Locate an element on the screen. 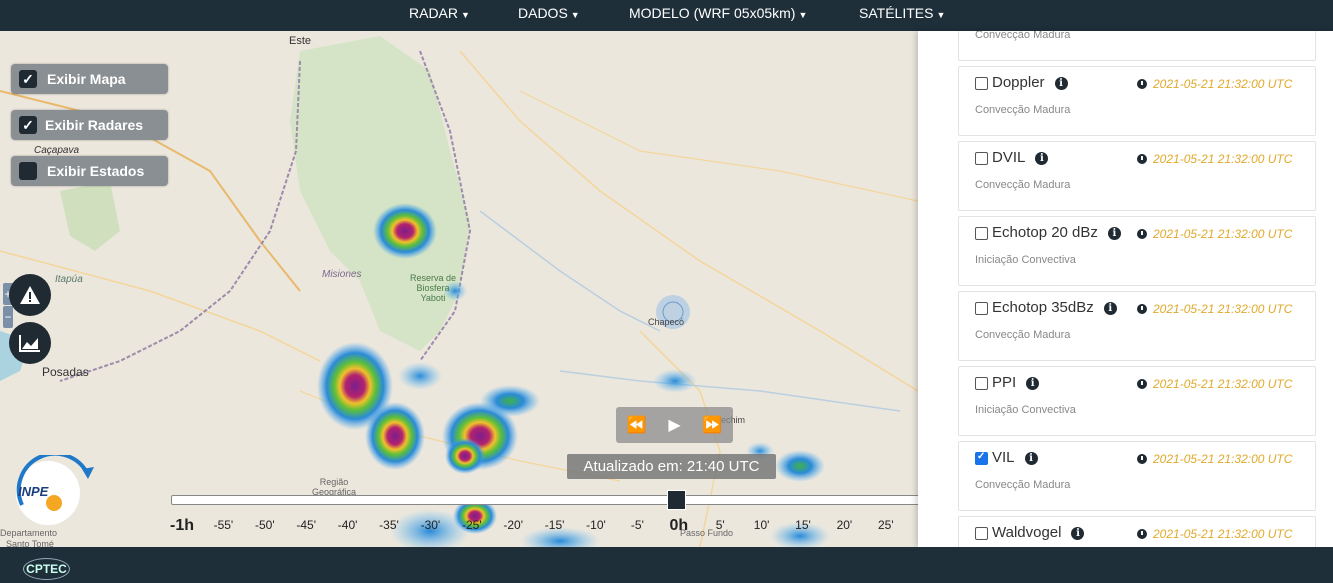 The image size is (1333, 583). footer-bar is located at coordinates (666, 565).